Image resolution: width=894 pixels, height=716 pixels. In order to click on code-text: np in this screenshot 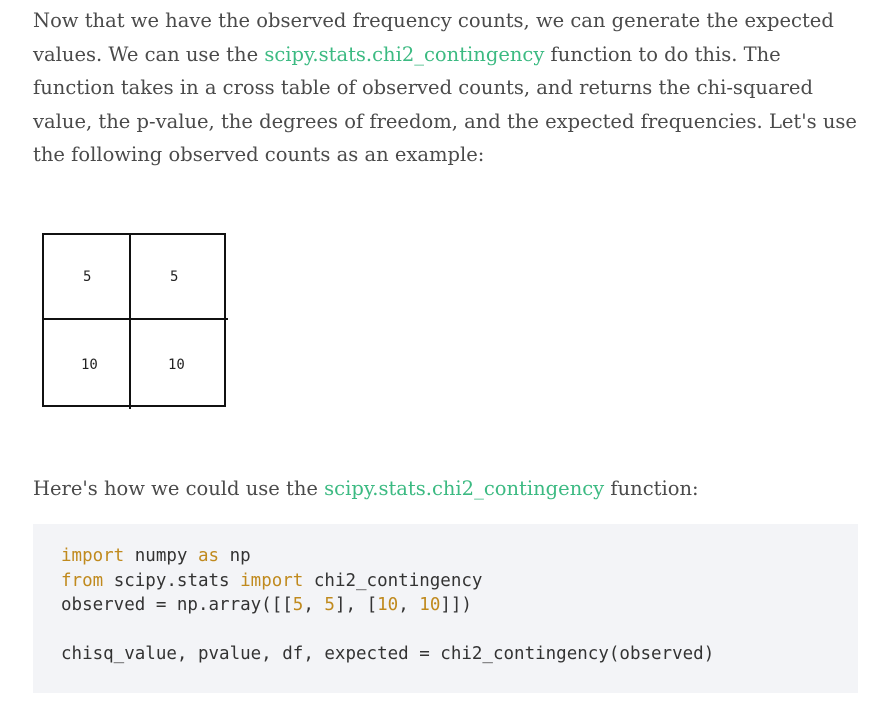, I will do `click(235, 556)`.